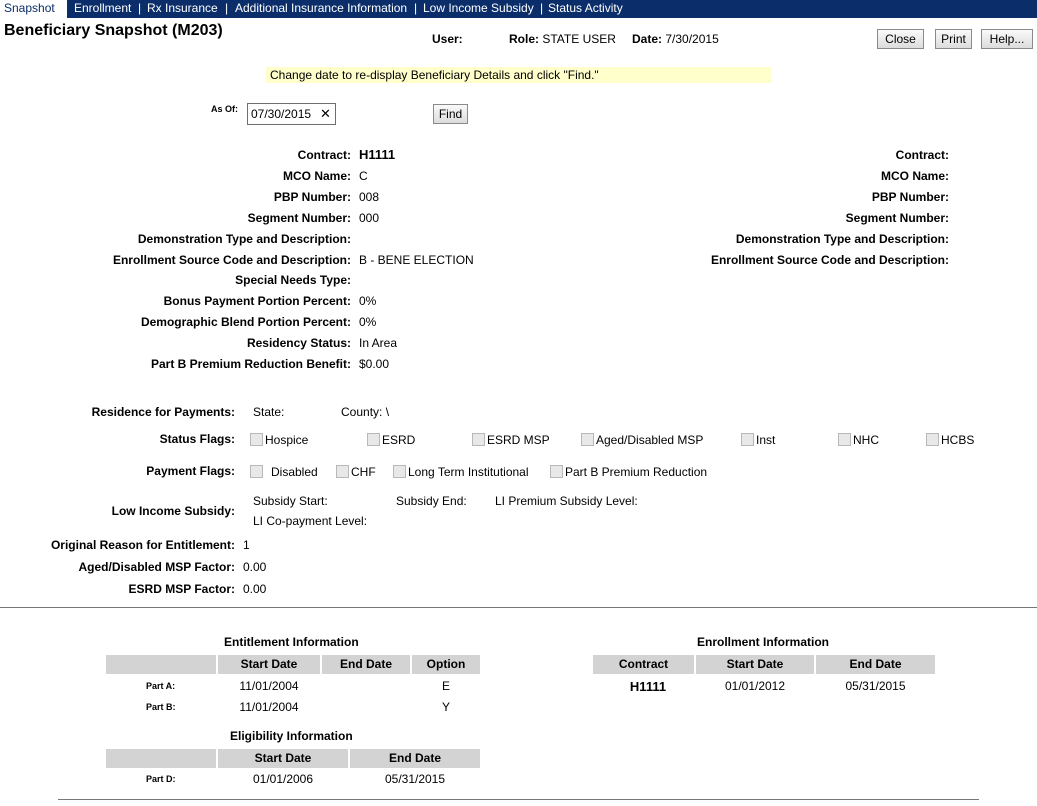 Image resolution: width=1037 pixels, height=806 pixels. I want to click on lis-label: Low Income Subsidy:, so click(173, 511).